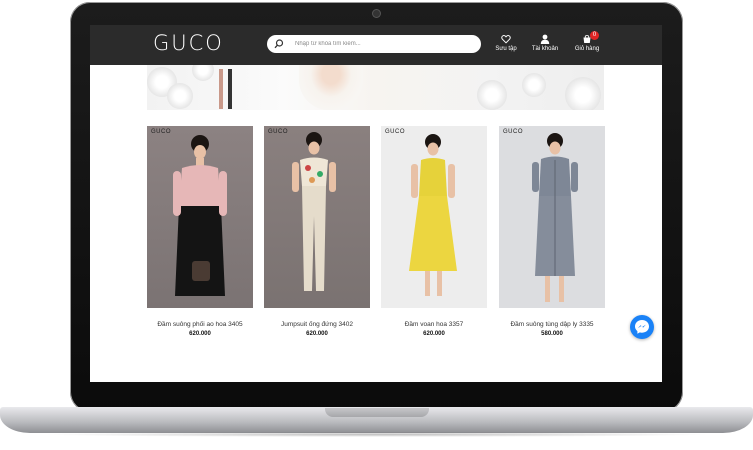 This screenshot has width=753, height=450. Describe the element at coordinates (552, 324) in the screenshot. I see `product-name: Đầm suông tùng dập ly 3335` at that location.